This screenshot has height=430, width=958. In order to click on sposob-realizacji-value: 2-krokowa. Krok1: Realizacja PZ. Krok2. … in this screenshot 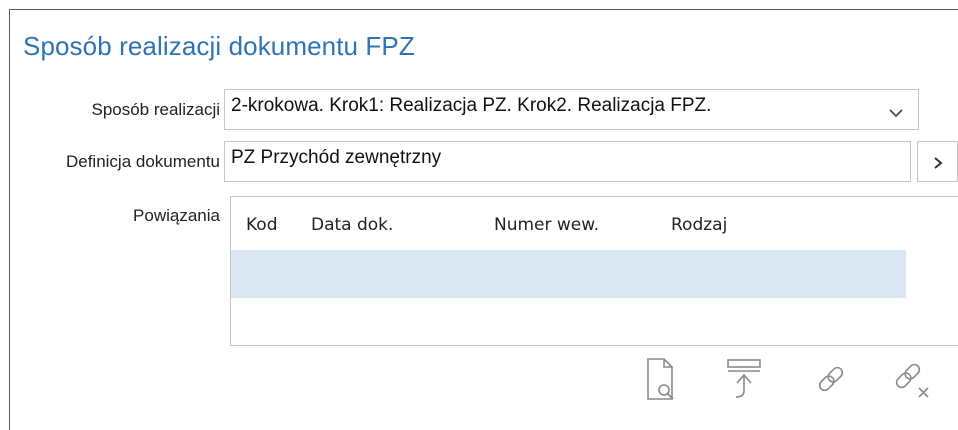, I will do `click(471, 105)`.